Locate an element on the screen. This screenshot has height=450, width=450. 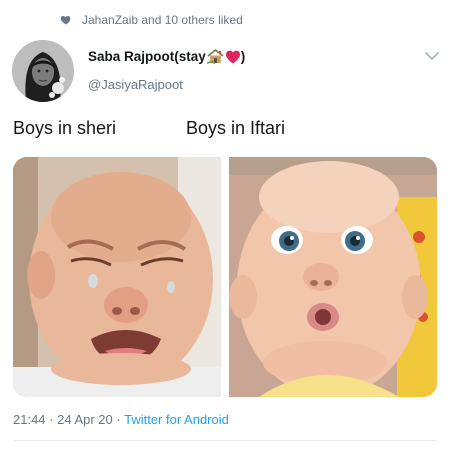
author-display-name: Saba Rajpoot(stay ) is located at coordinates (166, 56).